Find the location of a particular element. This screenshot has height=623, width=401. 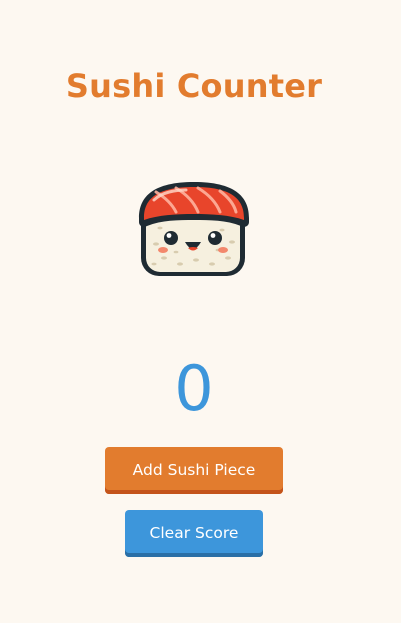

clear-score-button-label: Clear Score is located at coordinates (194, 533).